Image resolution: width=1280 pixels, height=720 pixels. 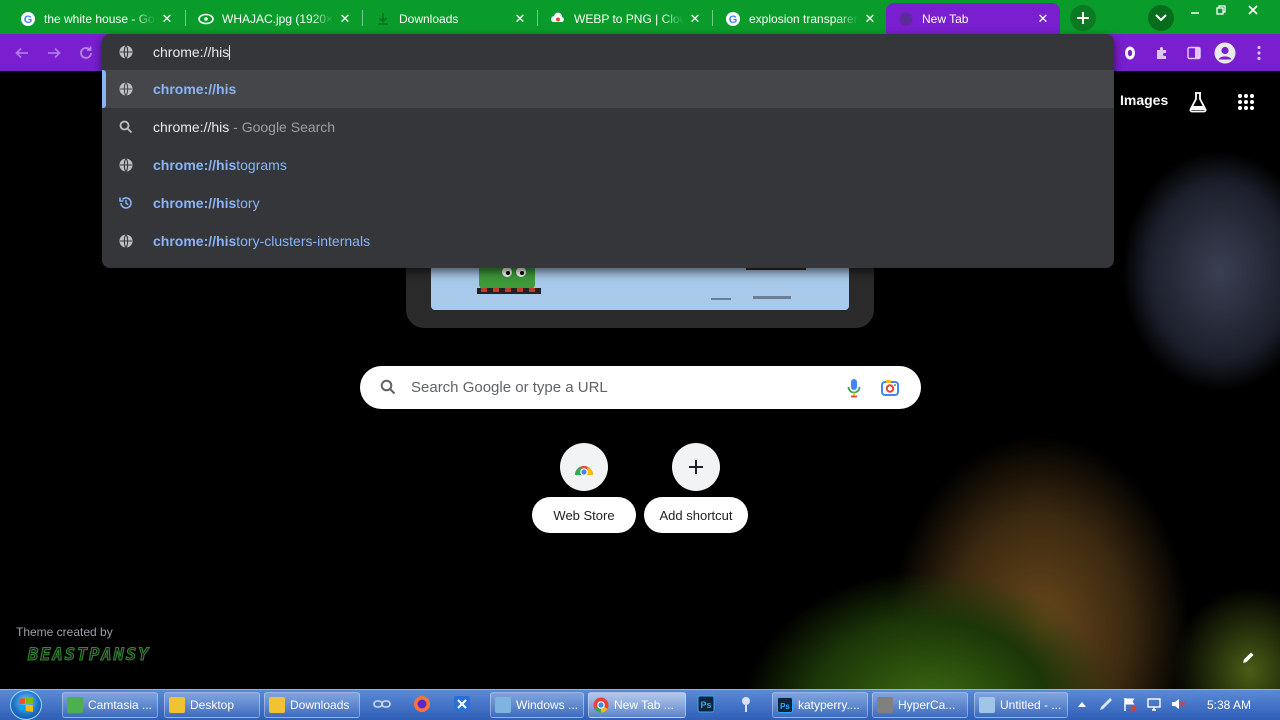 I want to click on omnibox-suggestion: chrome://history, so click(x=608, y=203).